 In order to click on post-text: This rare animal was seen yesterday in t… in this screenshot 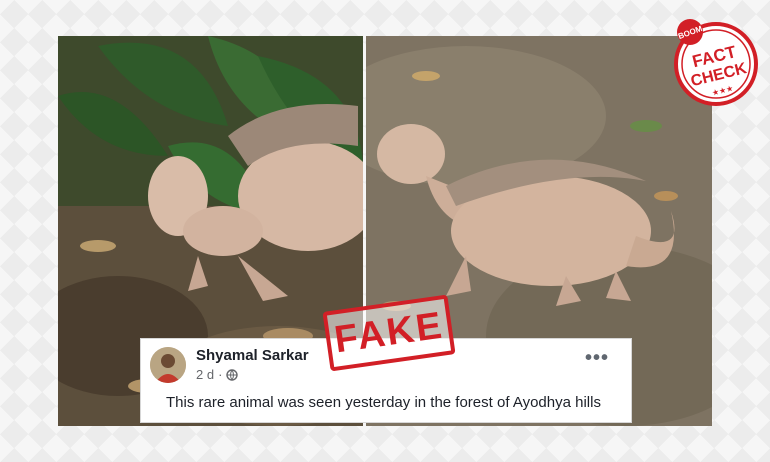, I will do `click(383, 402)`.